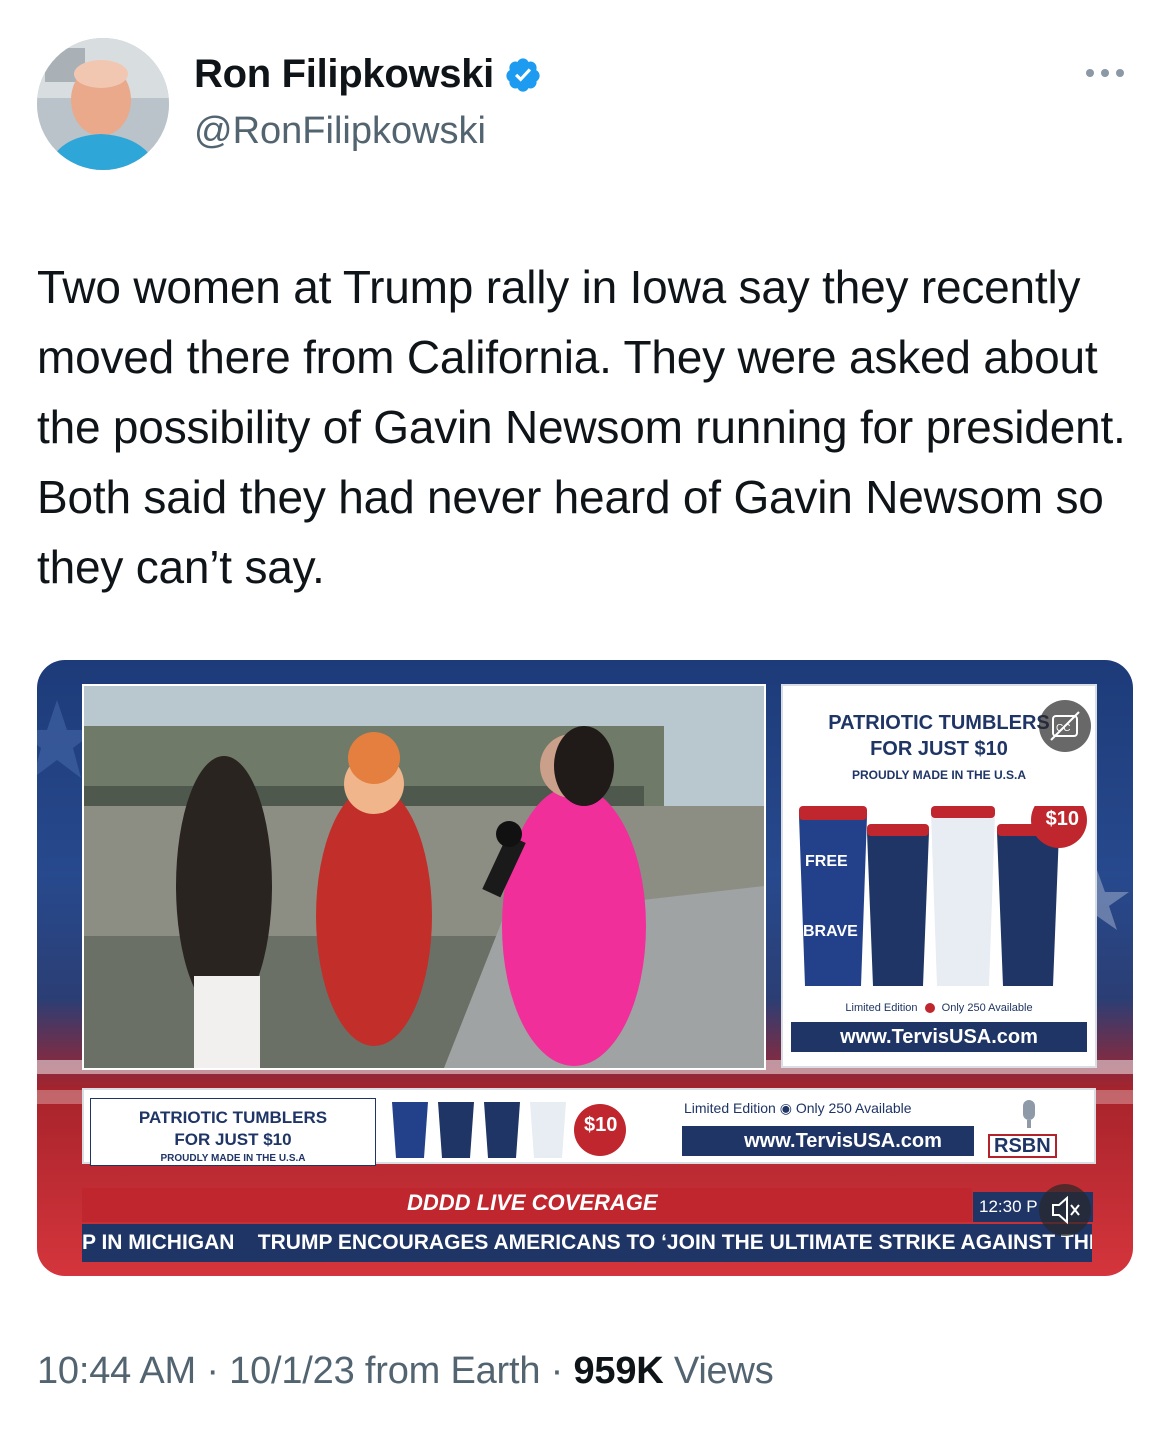  I want to click on avatar-photo, so click(103, 104).